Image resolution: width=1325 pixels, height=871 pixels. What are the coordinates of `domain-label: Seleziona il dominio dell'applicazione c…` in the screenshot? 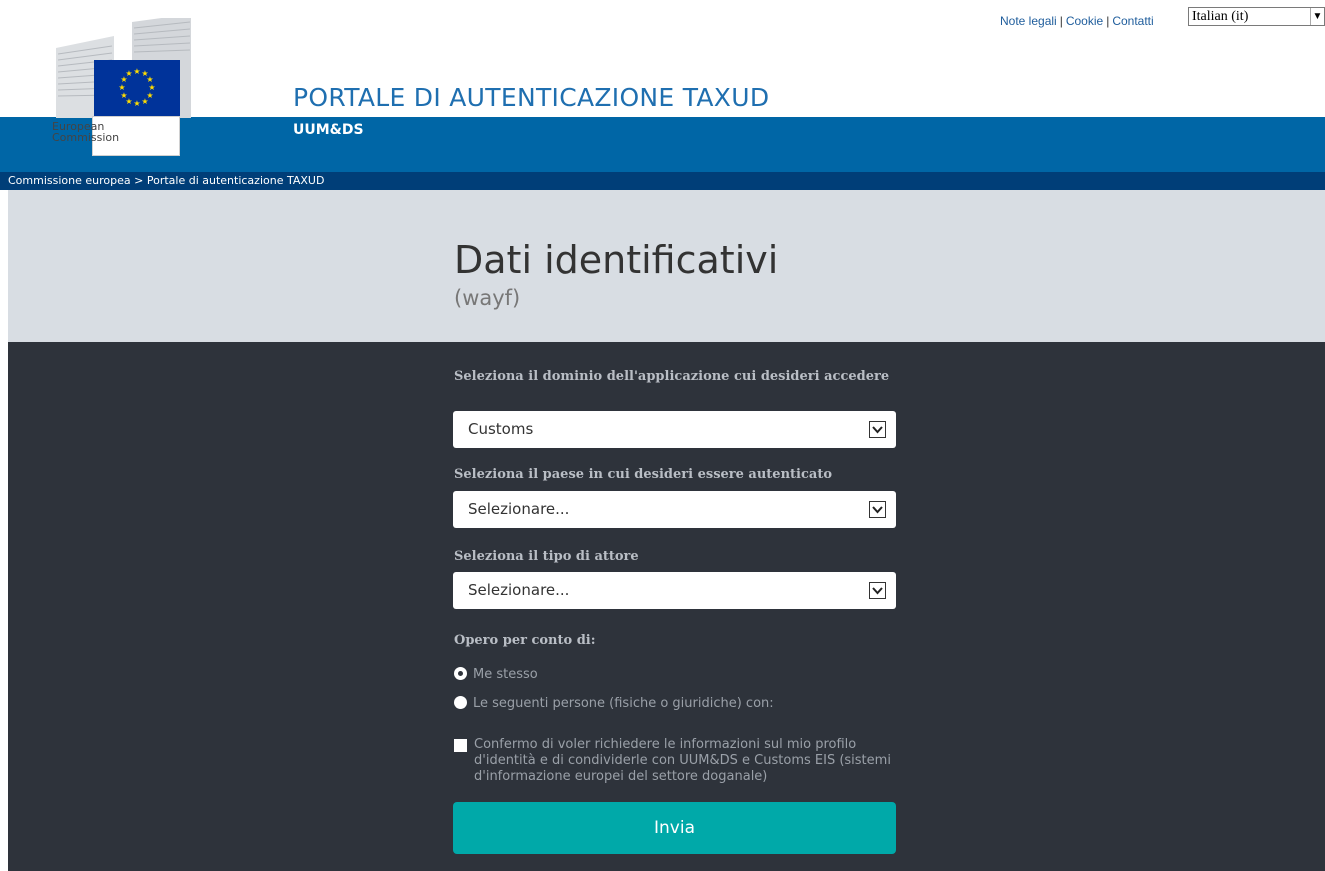 It's located at (672, 376).